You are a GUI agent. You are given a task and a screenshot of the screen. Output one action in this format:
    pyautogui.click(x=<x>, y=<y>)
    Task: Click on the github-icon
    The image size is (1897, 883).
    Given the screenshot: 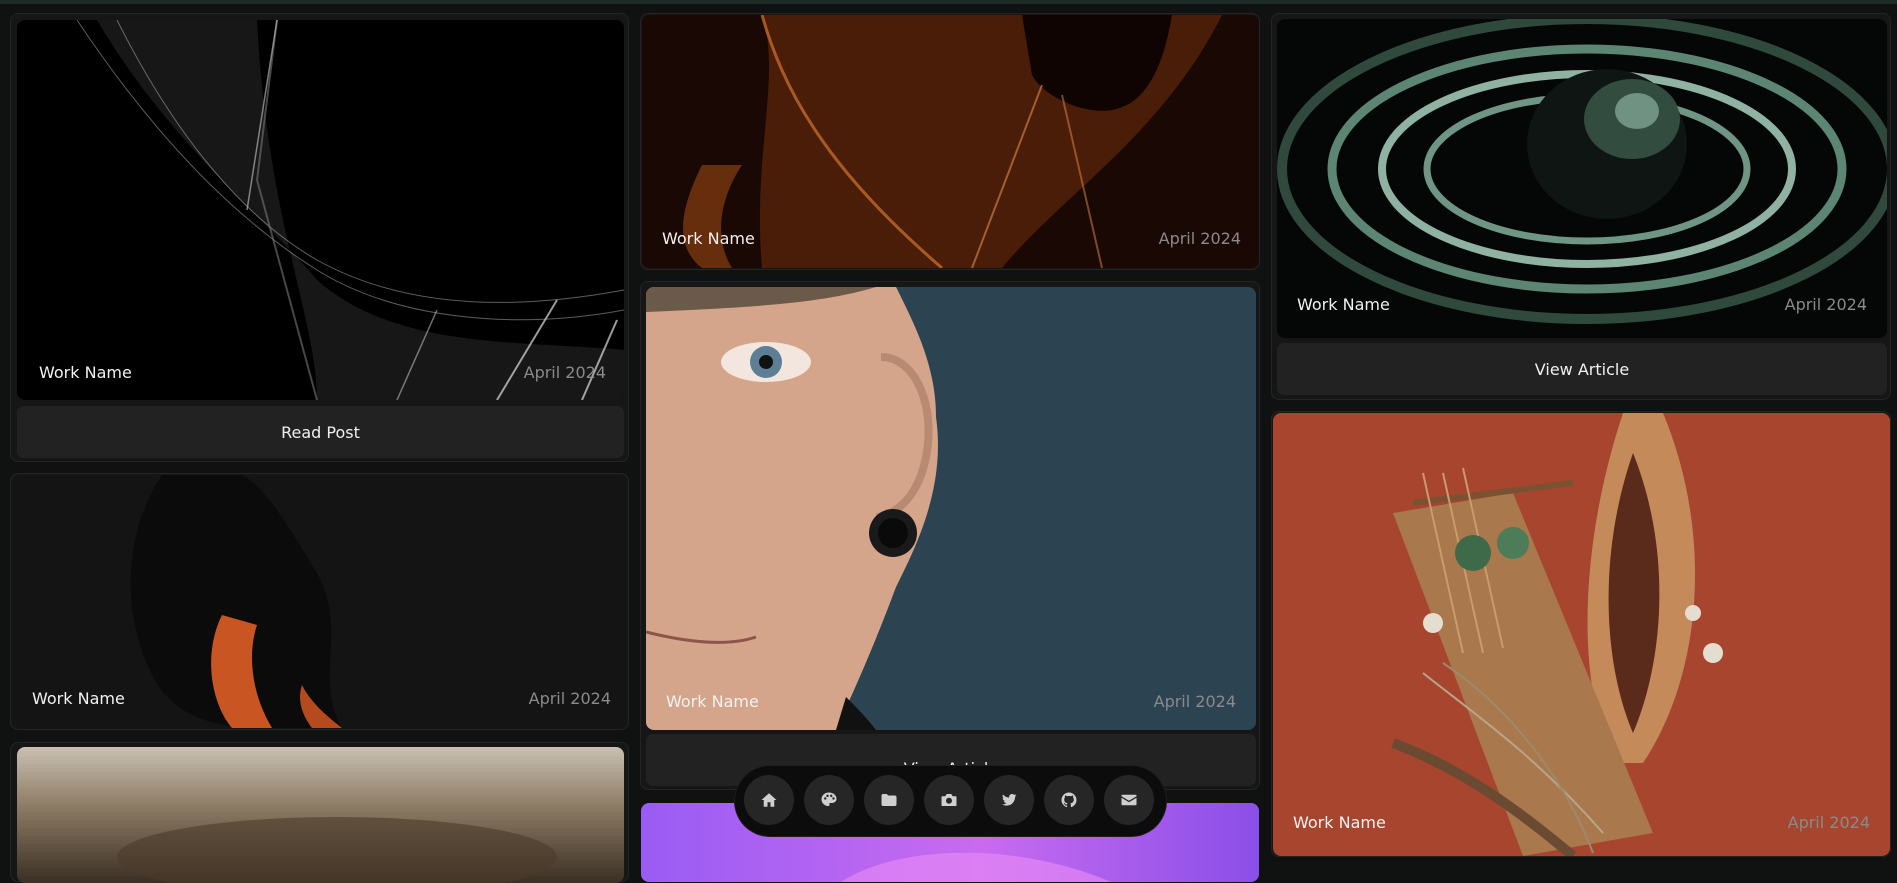 What is the action you would take?
    pyautogui.click(x=1069, y=800)
    